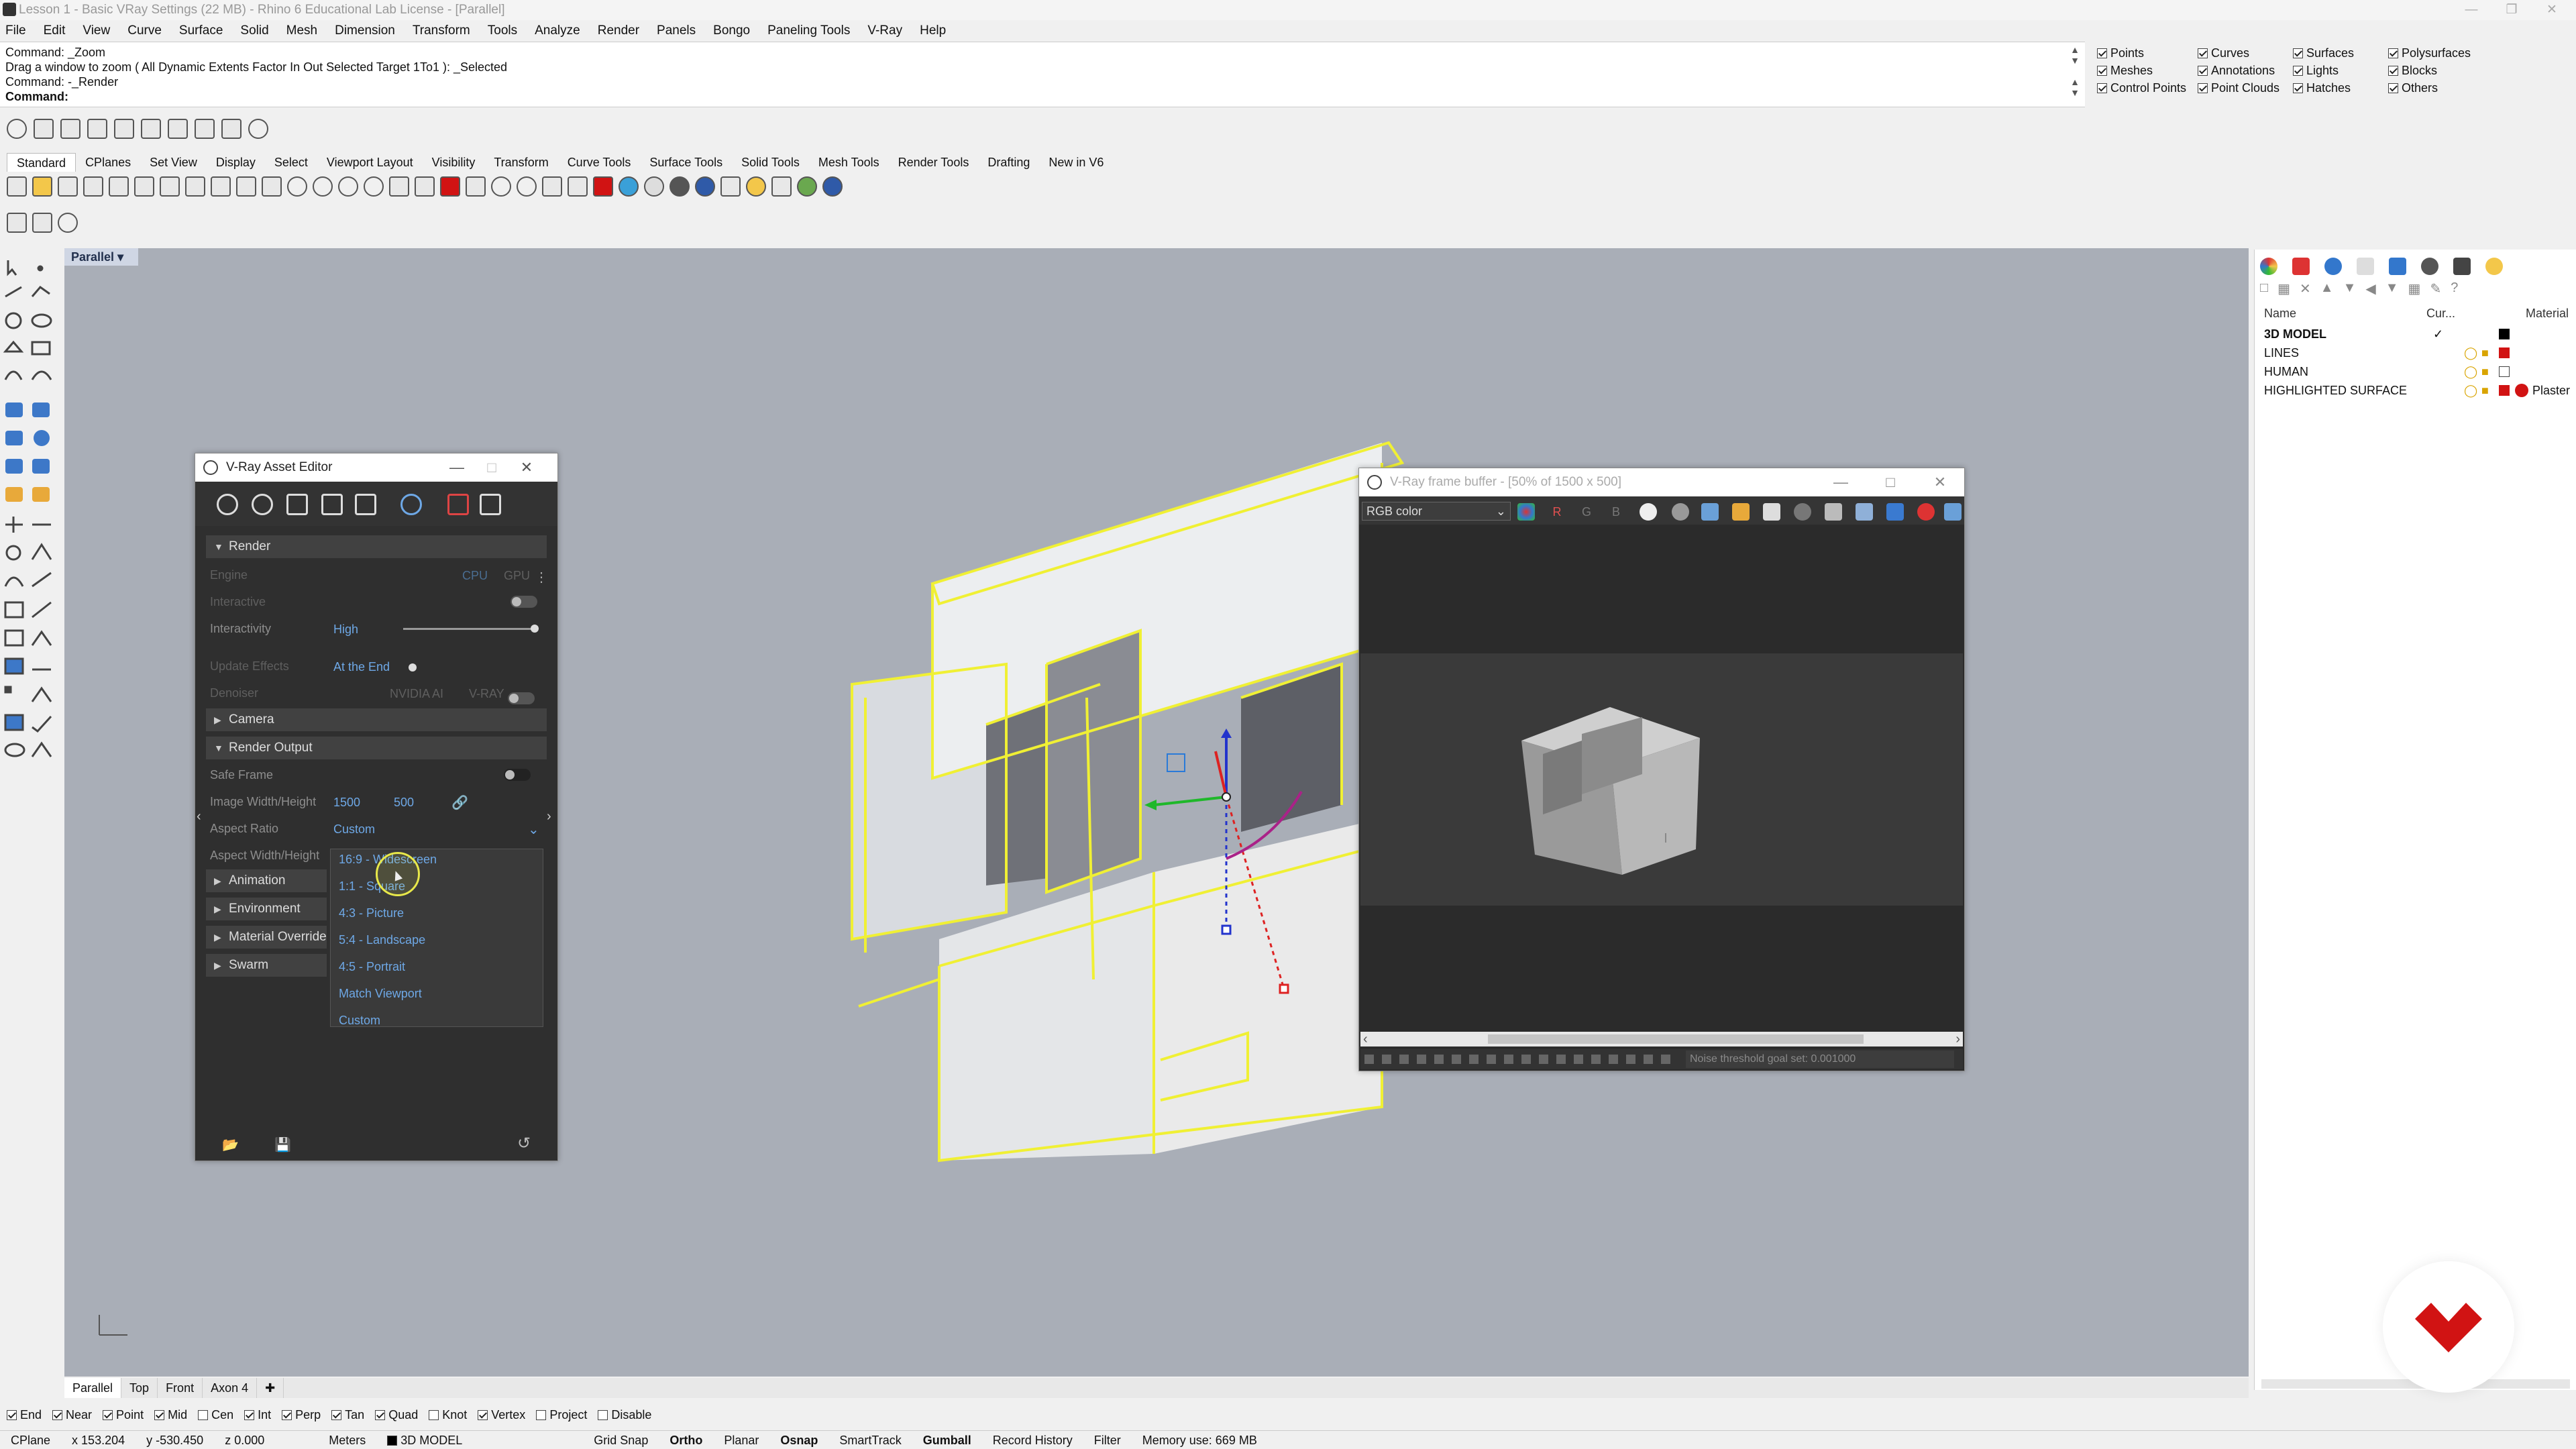 The height and width of the screenshot is (1449, 2576). What do you see at coordinates (227, 504) in the screenshot?
I see `materials-icon` at bounding box center [227, 504].